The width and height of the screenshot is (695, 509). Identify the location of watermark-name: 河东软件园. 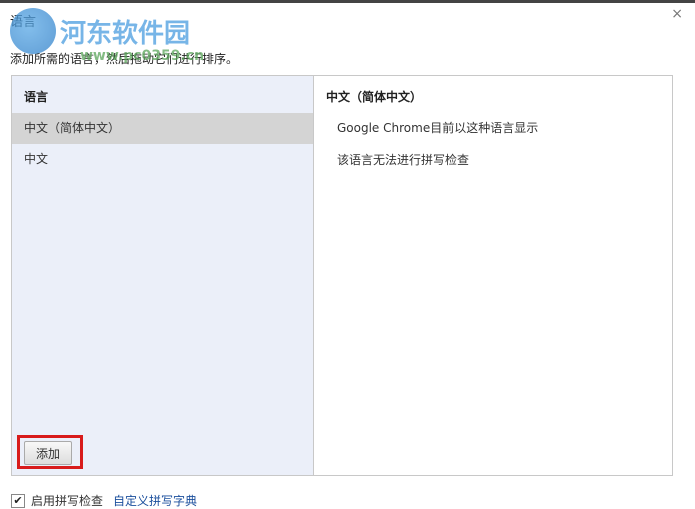
(125, 33).